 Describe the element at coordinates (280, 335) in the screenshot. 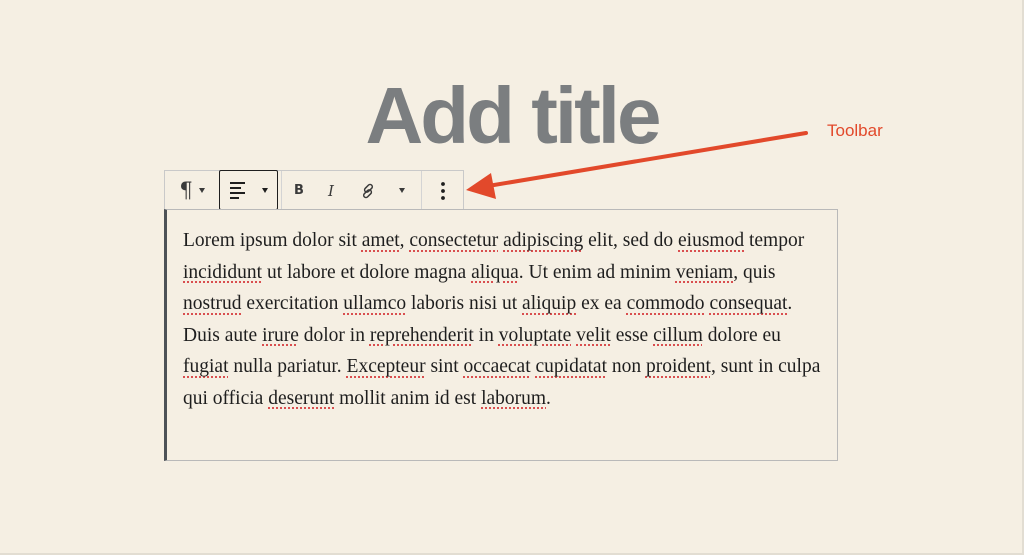

I see `spellcheck-flagged-word: irure` at that location.